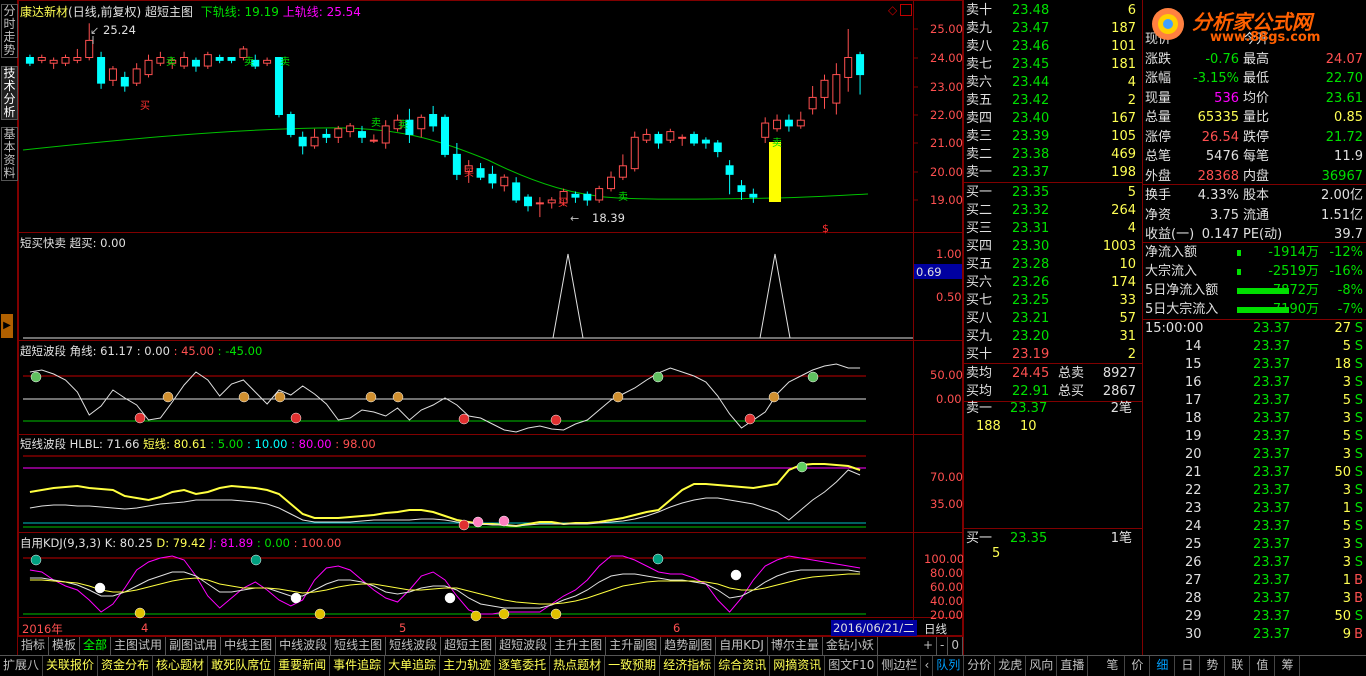  Describe the element at coordinates (1053, 355) in the screenshot. I see `bid-row: 买十 23.19 2` at that location.